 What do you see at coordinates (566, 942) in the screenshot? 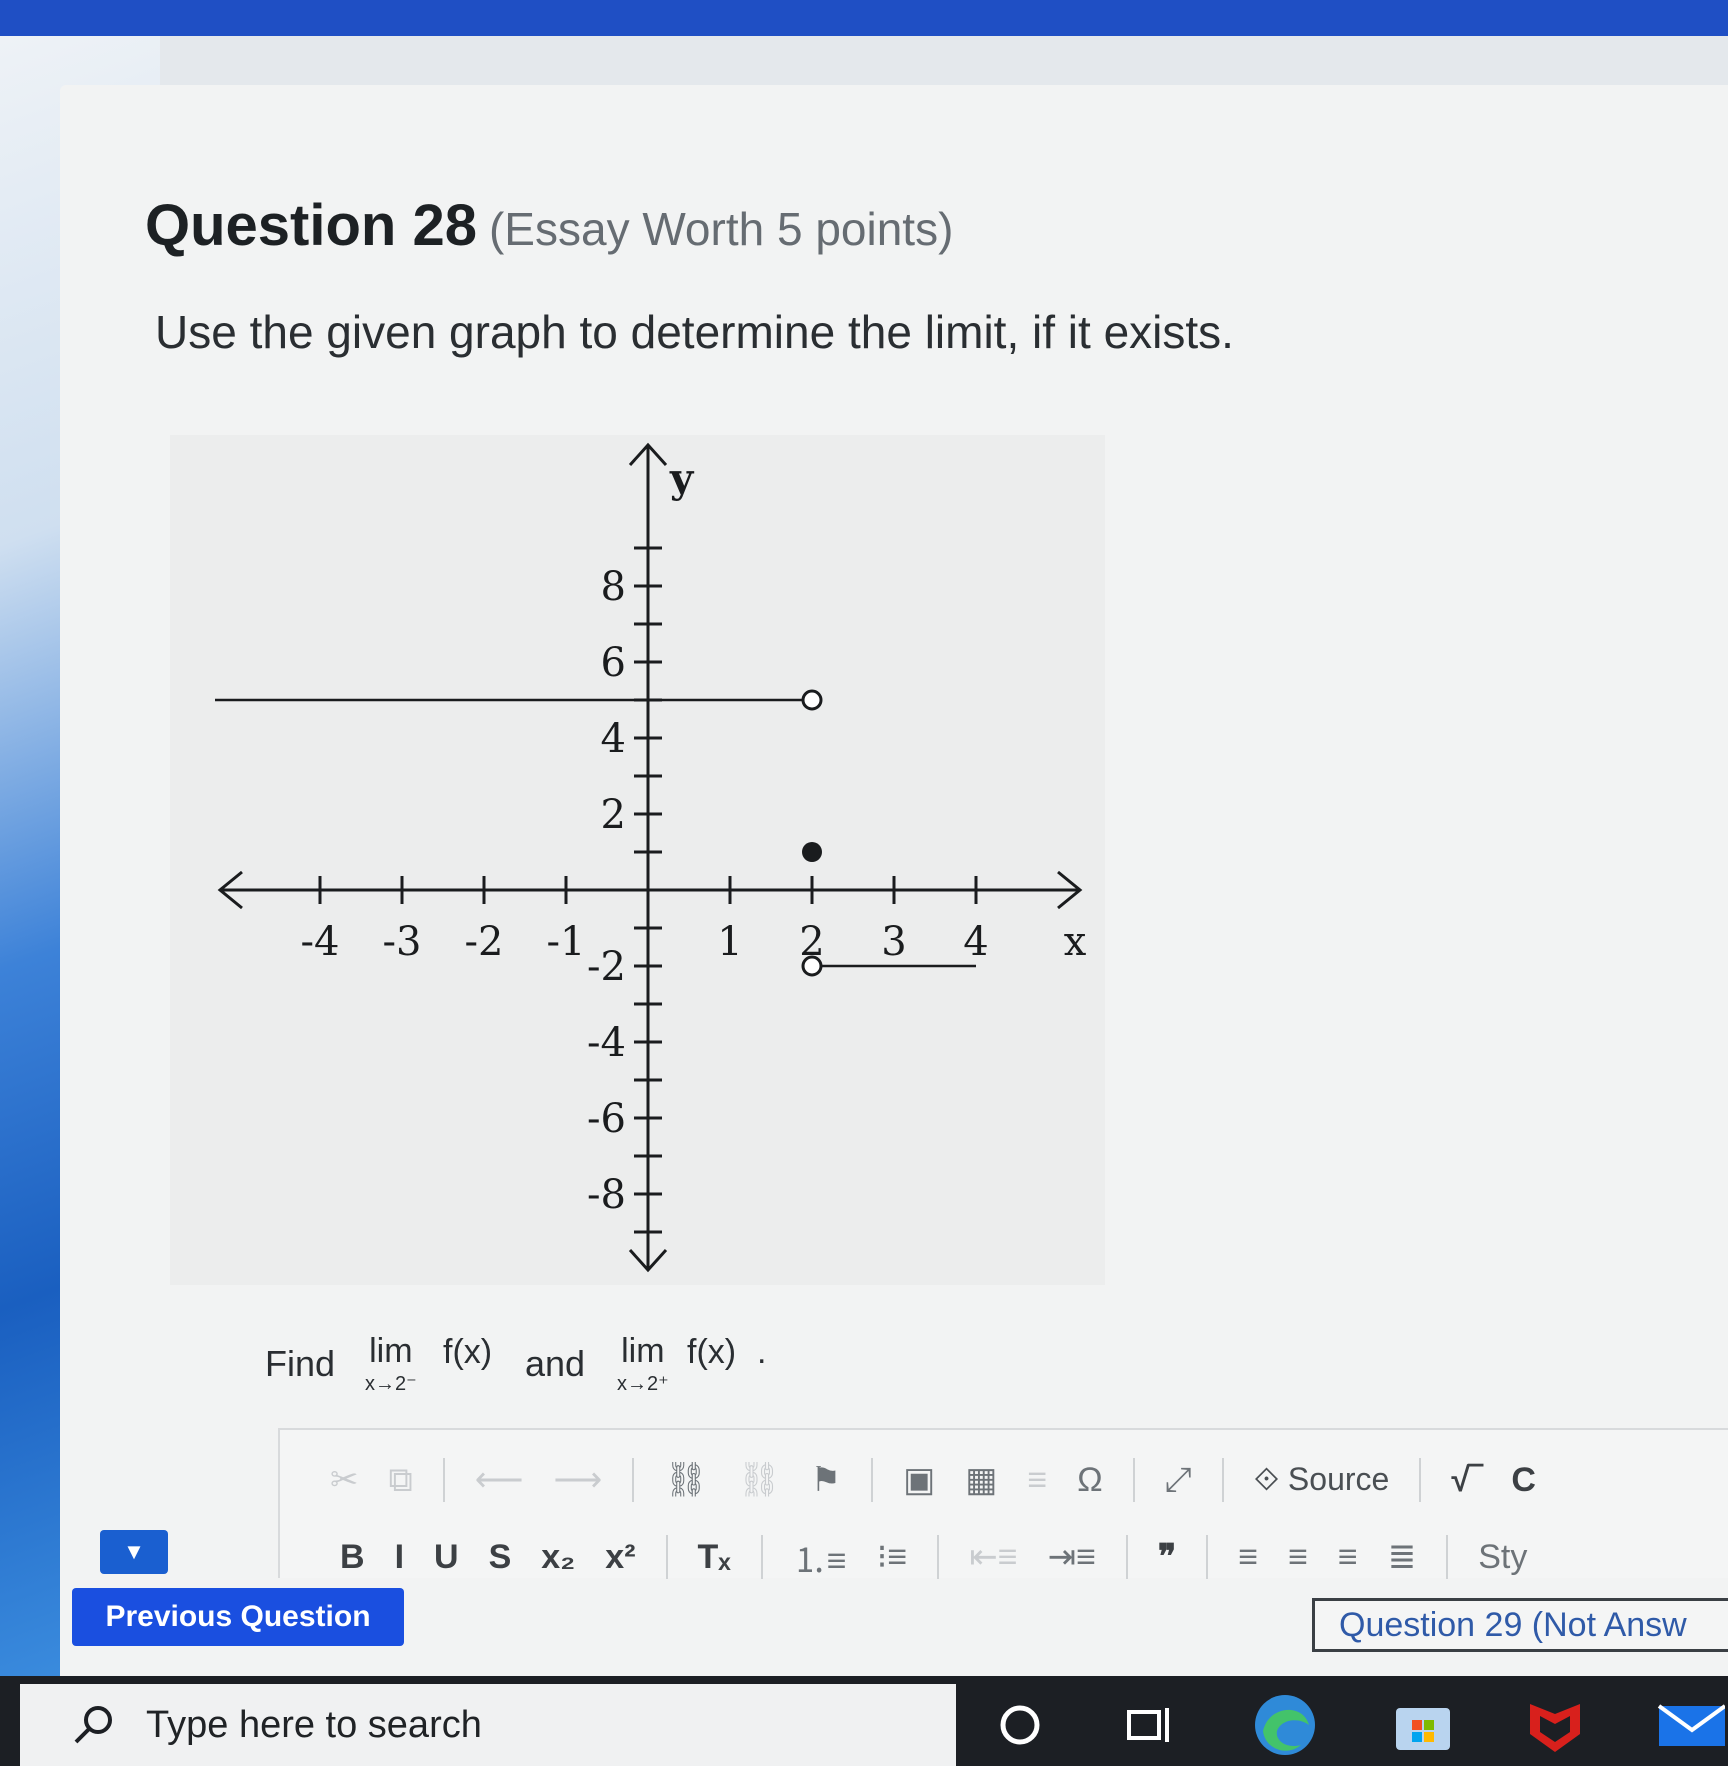
I see `x-tick-label: -1` at bounding box center [566, 942].